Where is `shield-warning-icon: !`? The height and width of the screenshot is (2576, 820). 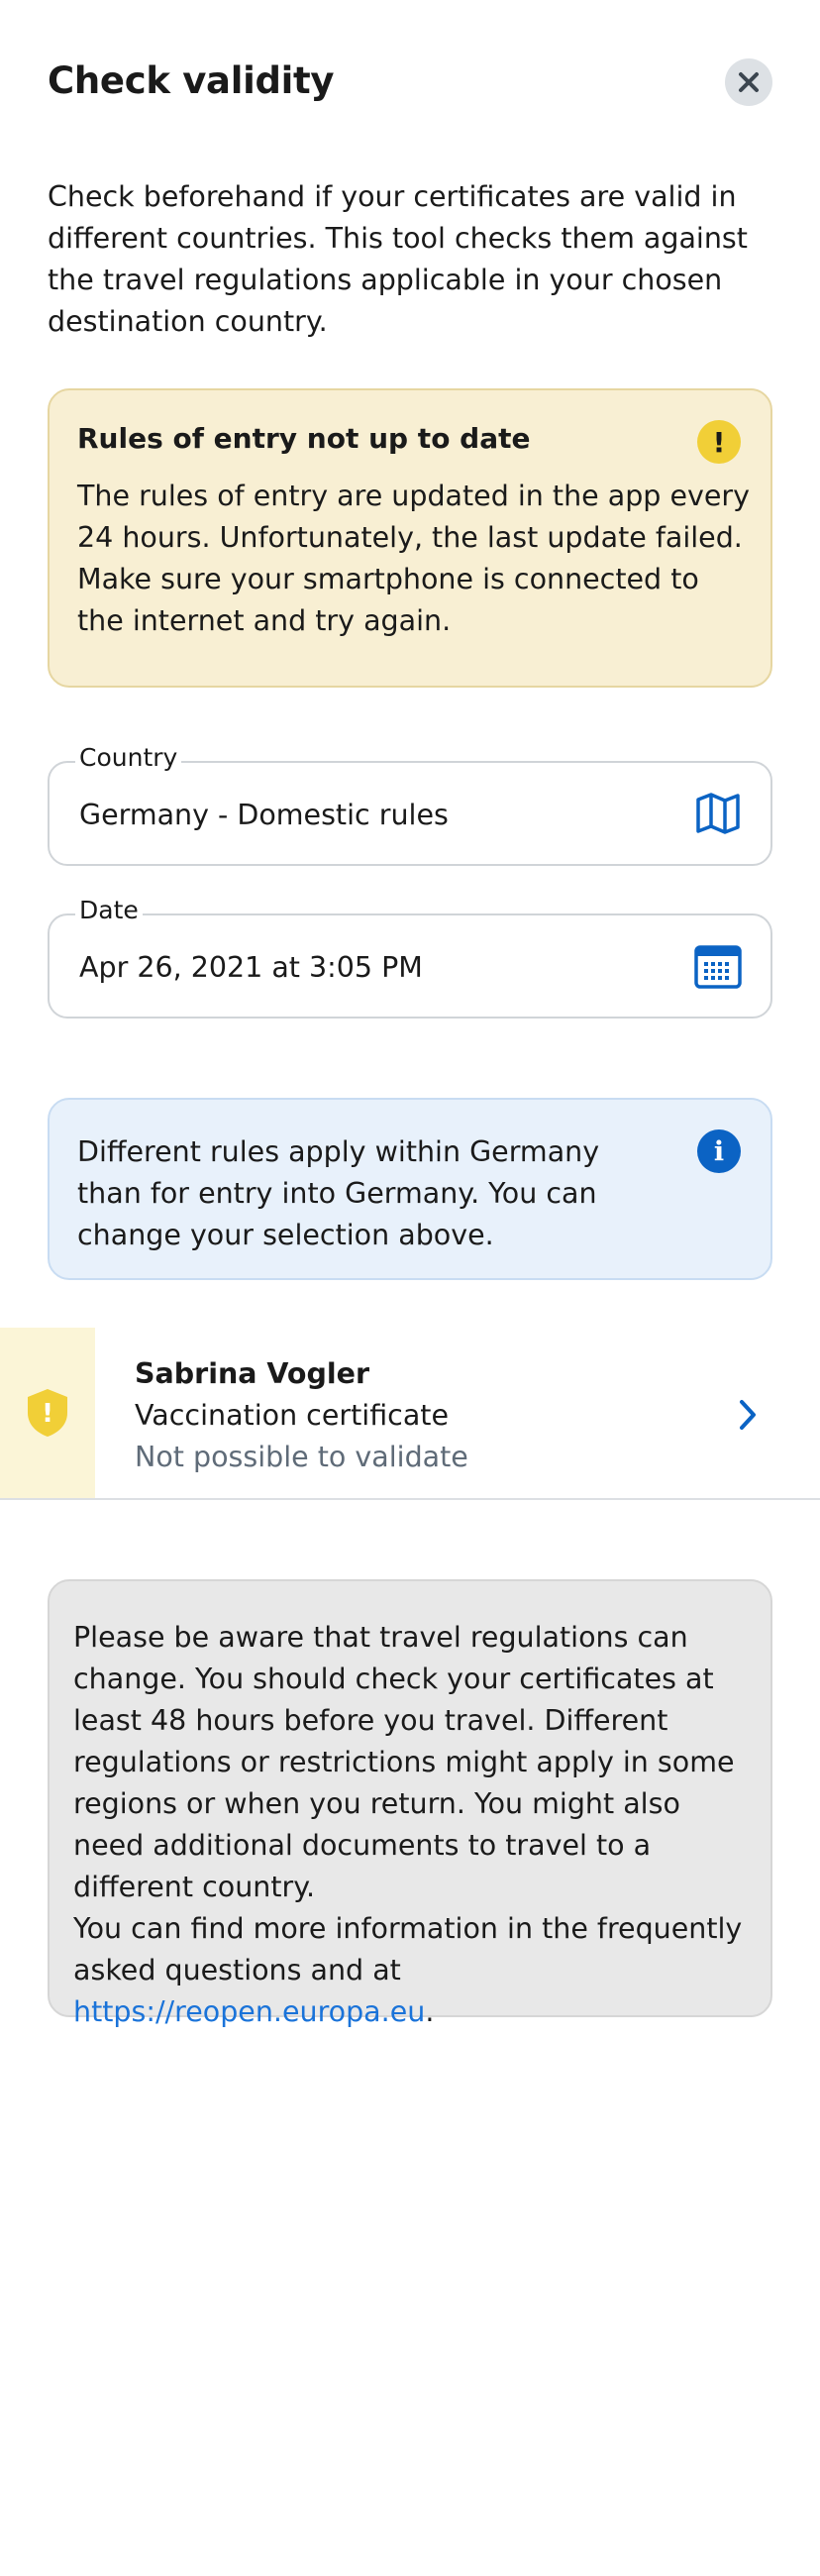 shield-warning-icon: ! is located at coordinates (47, 1413).